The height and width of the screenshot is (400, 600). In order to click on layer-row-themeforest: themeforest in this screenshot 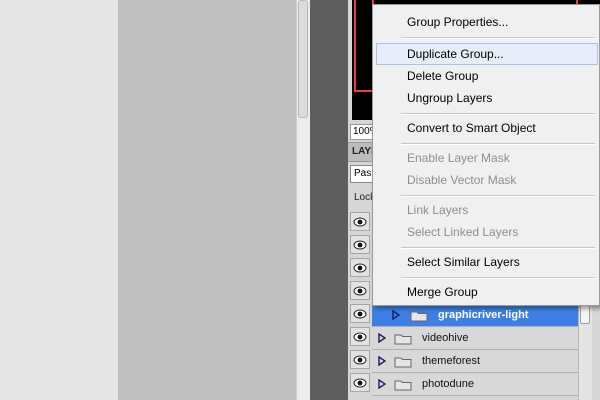, I will do `click(475, 362)`.